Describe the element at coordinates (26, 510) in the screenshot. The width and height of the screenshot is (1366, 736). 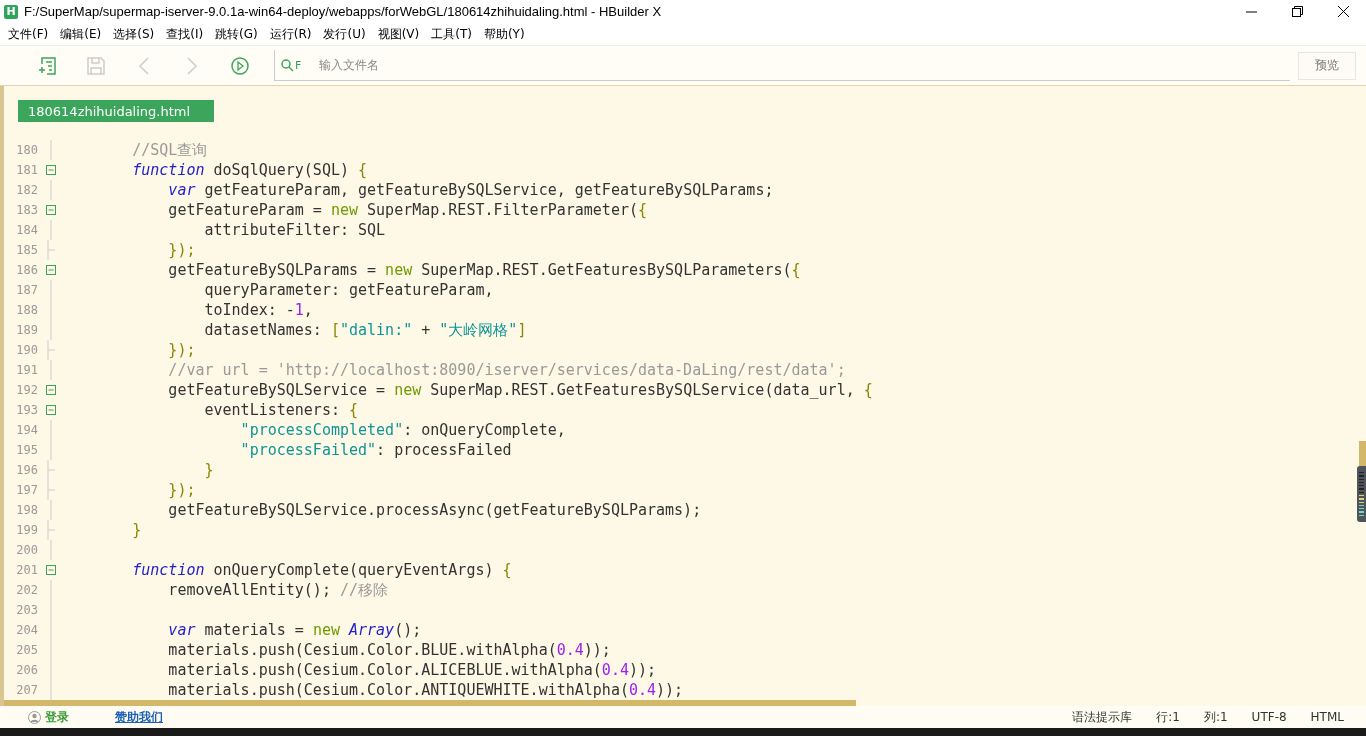
I see `line-number: 198` at that location.